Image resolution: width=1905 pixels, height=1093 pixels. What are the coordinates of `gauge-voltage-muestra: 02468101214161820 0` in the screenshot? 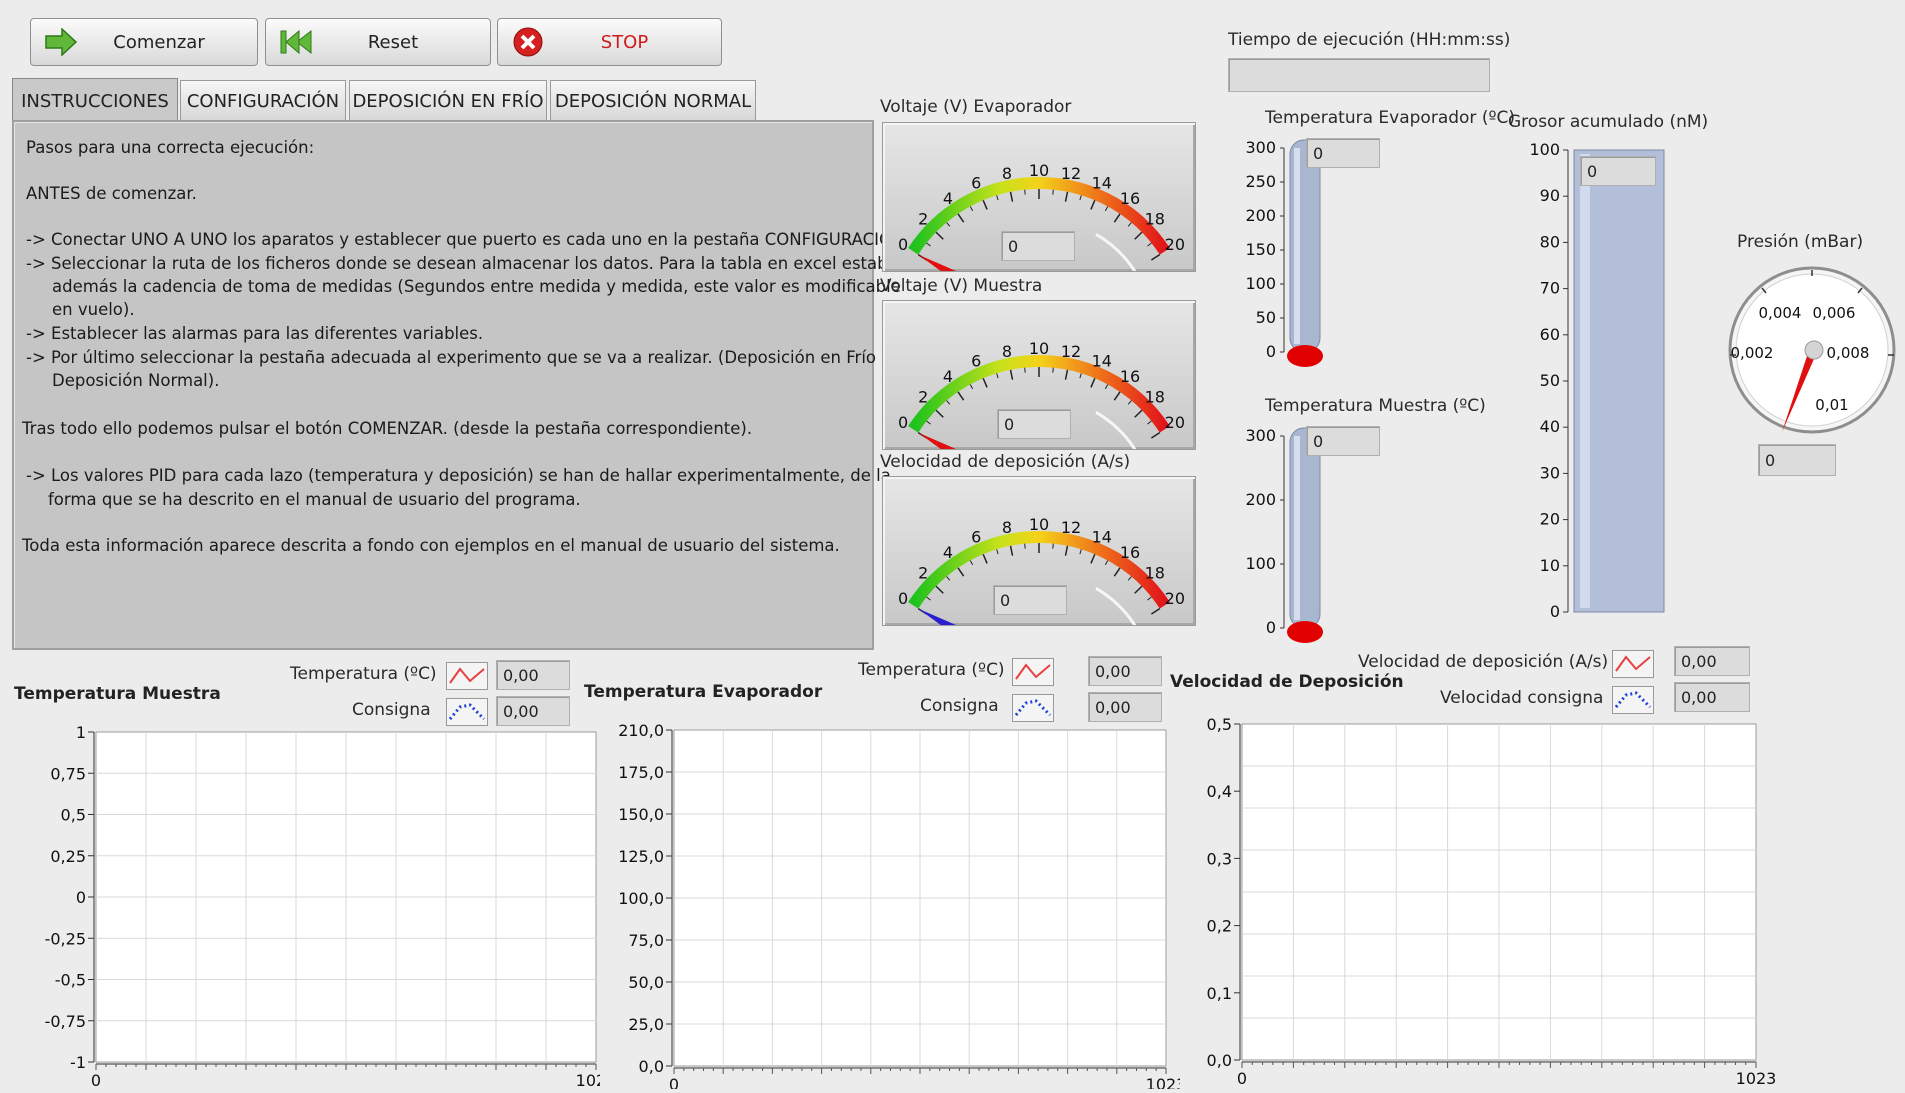 It's located at (1039, 375).